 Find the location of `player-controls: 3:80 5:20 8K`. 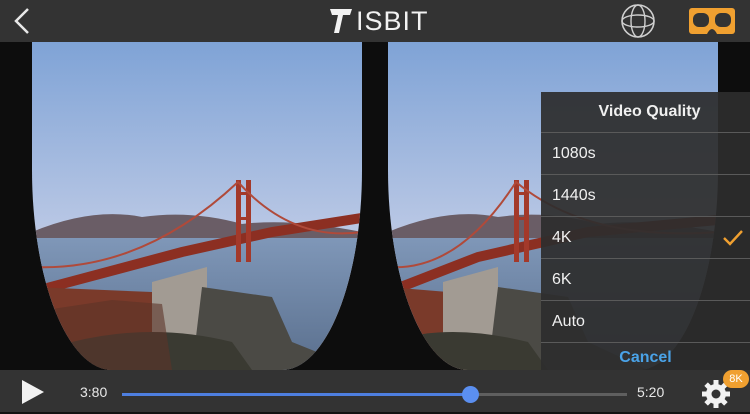

player-controls: 3:80 5:20 8K is located at coordinates (375, 391).